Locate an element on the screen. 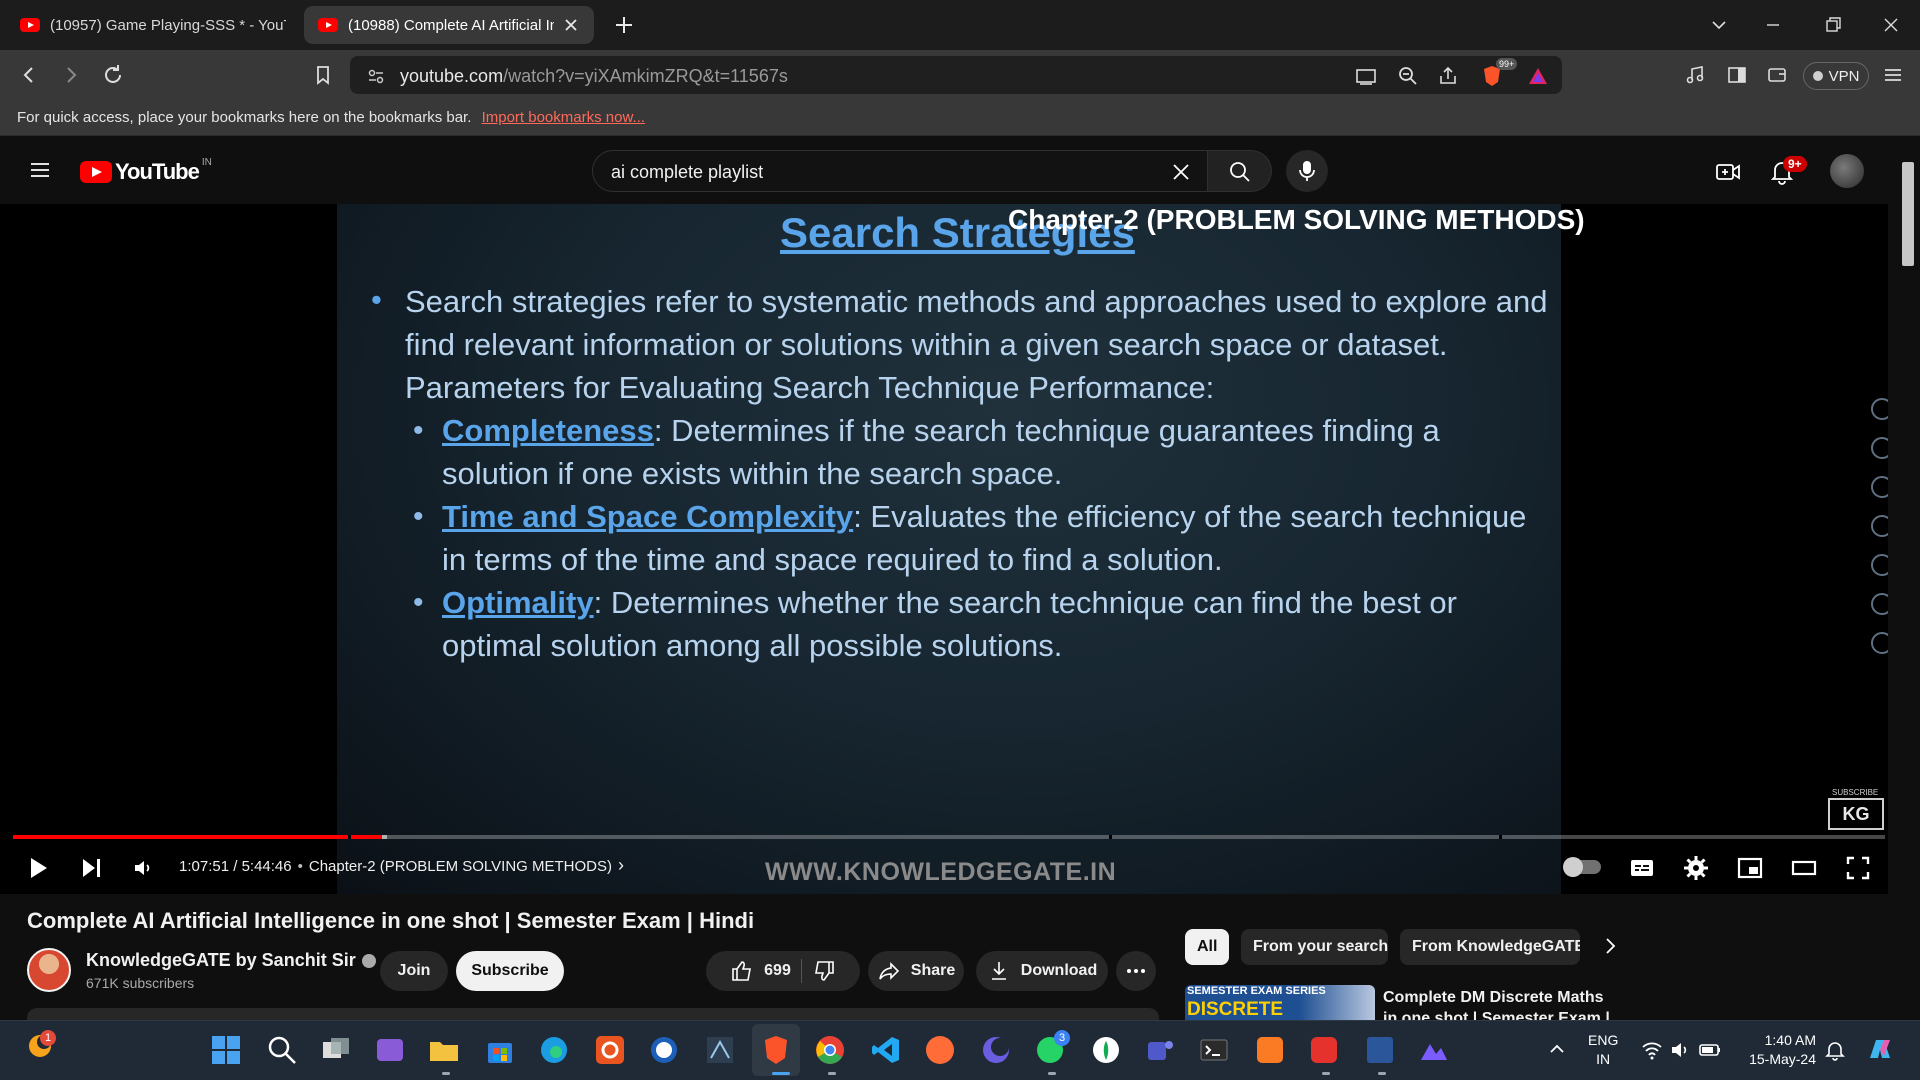  more-actions-button is located at coordinates (1136, 971).